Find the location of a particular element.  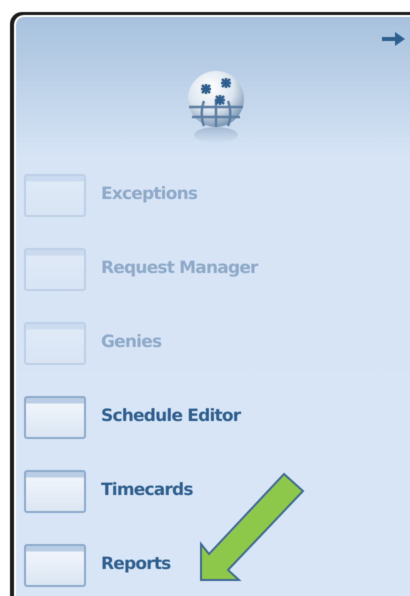

nav-item: Request Manager is located at coordinates (179, 268).